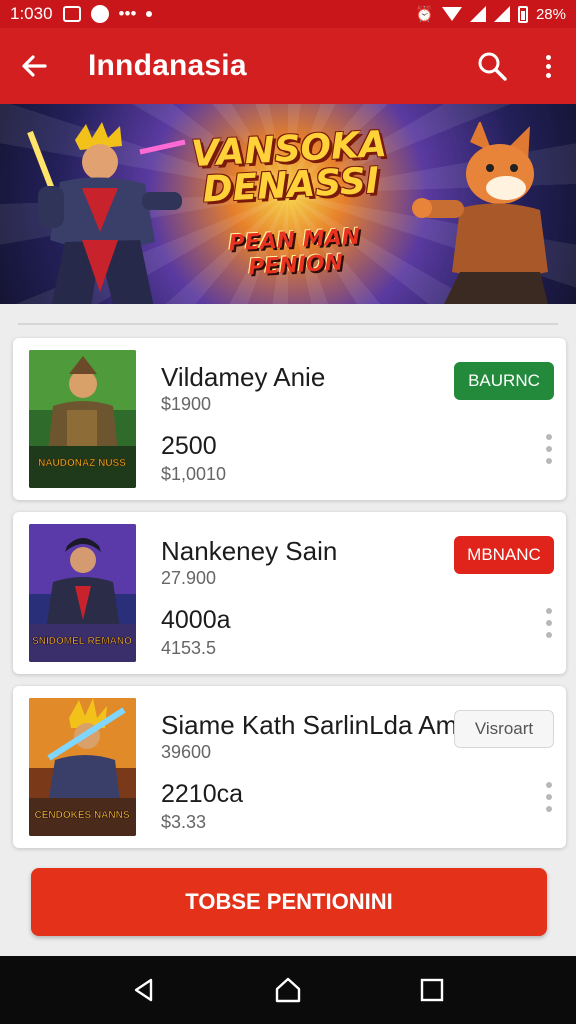 Image resolution: width=576 pixels, height=1024 pixels. I want to click on status-button: MBNANC, so click(504, 555).